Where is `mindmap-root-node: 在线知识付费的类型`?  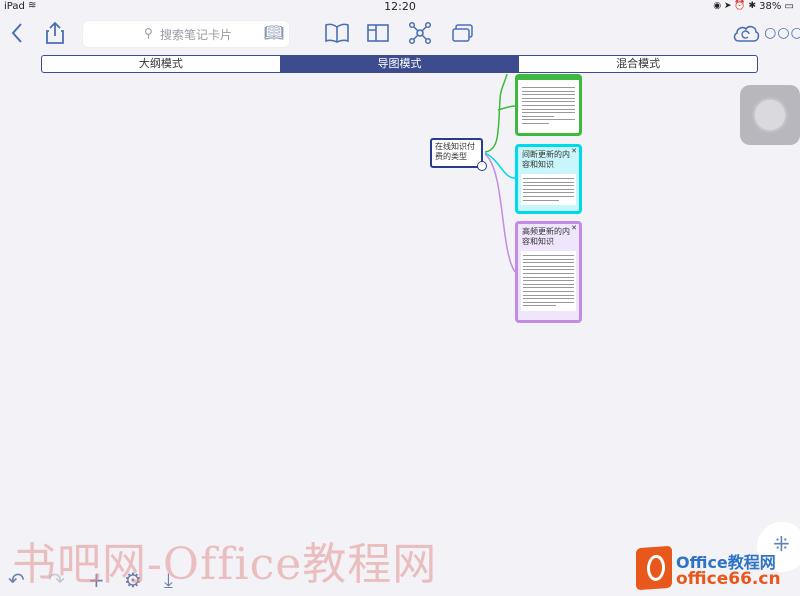
mindmap-root-node: 在线知识付费的类型 is located at coordinates (456, 153).